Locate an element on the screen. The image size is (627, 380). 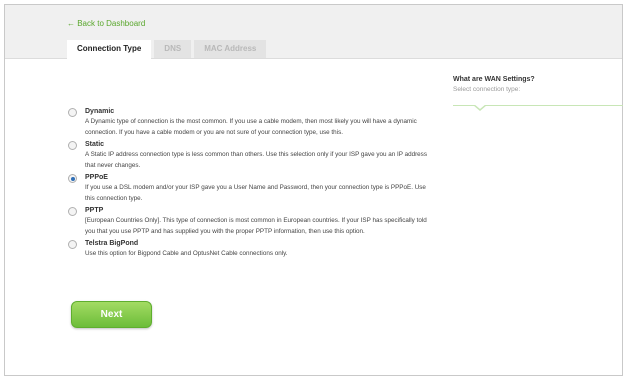
option-title: PPPoE is located at coordinates (96, 177).